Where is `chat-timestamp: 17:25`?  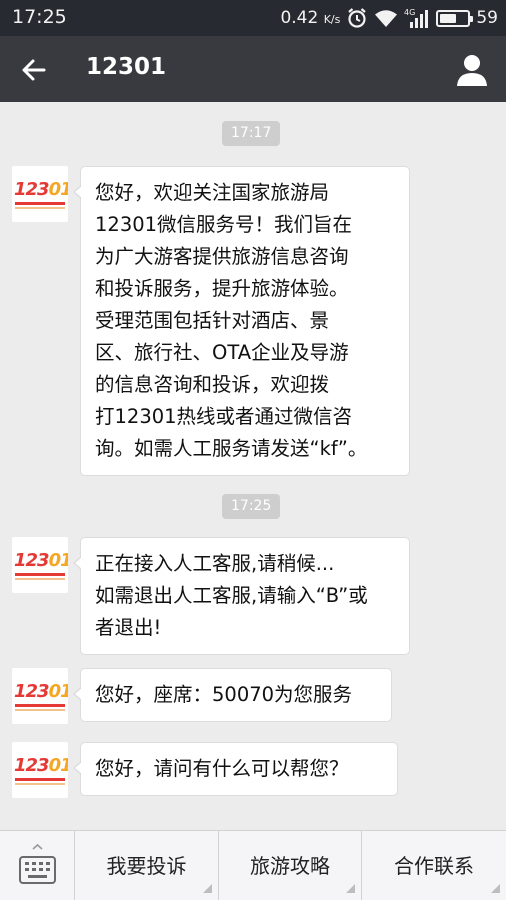 chat-timestamp: 17:25 is located at coordinates (251, 506).